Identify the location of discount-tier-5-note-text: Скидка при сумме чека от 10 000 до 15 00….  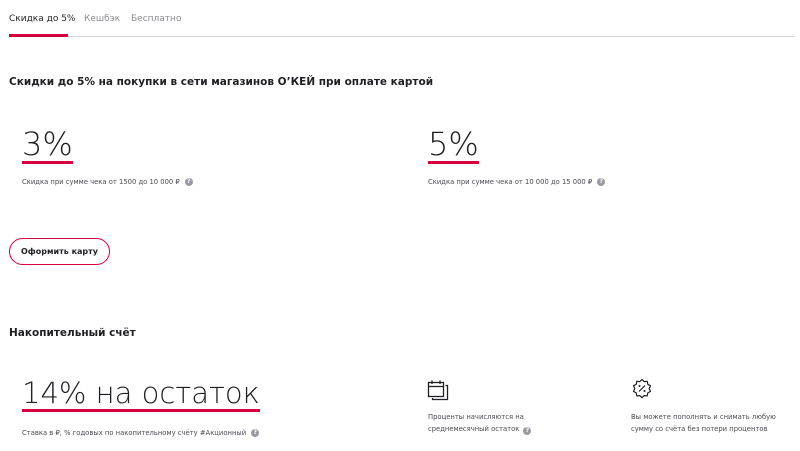
(510, 182).